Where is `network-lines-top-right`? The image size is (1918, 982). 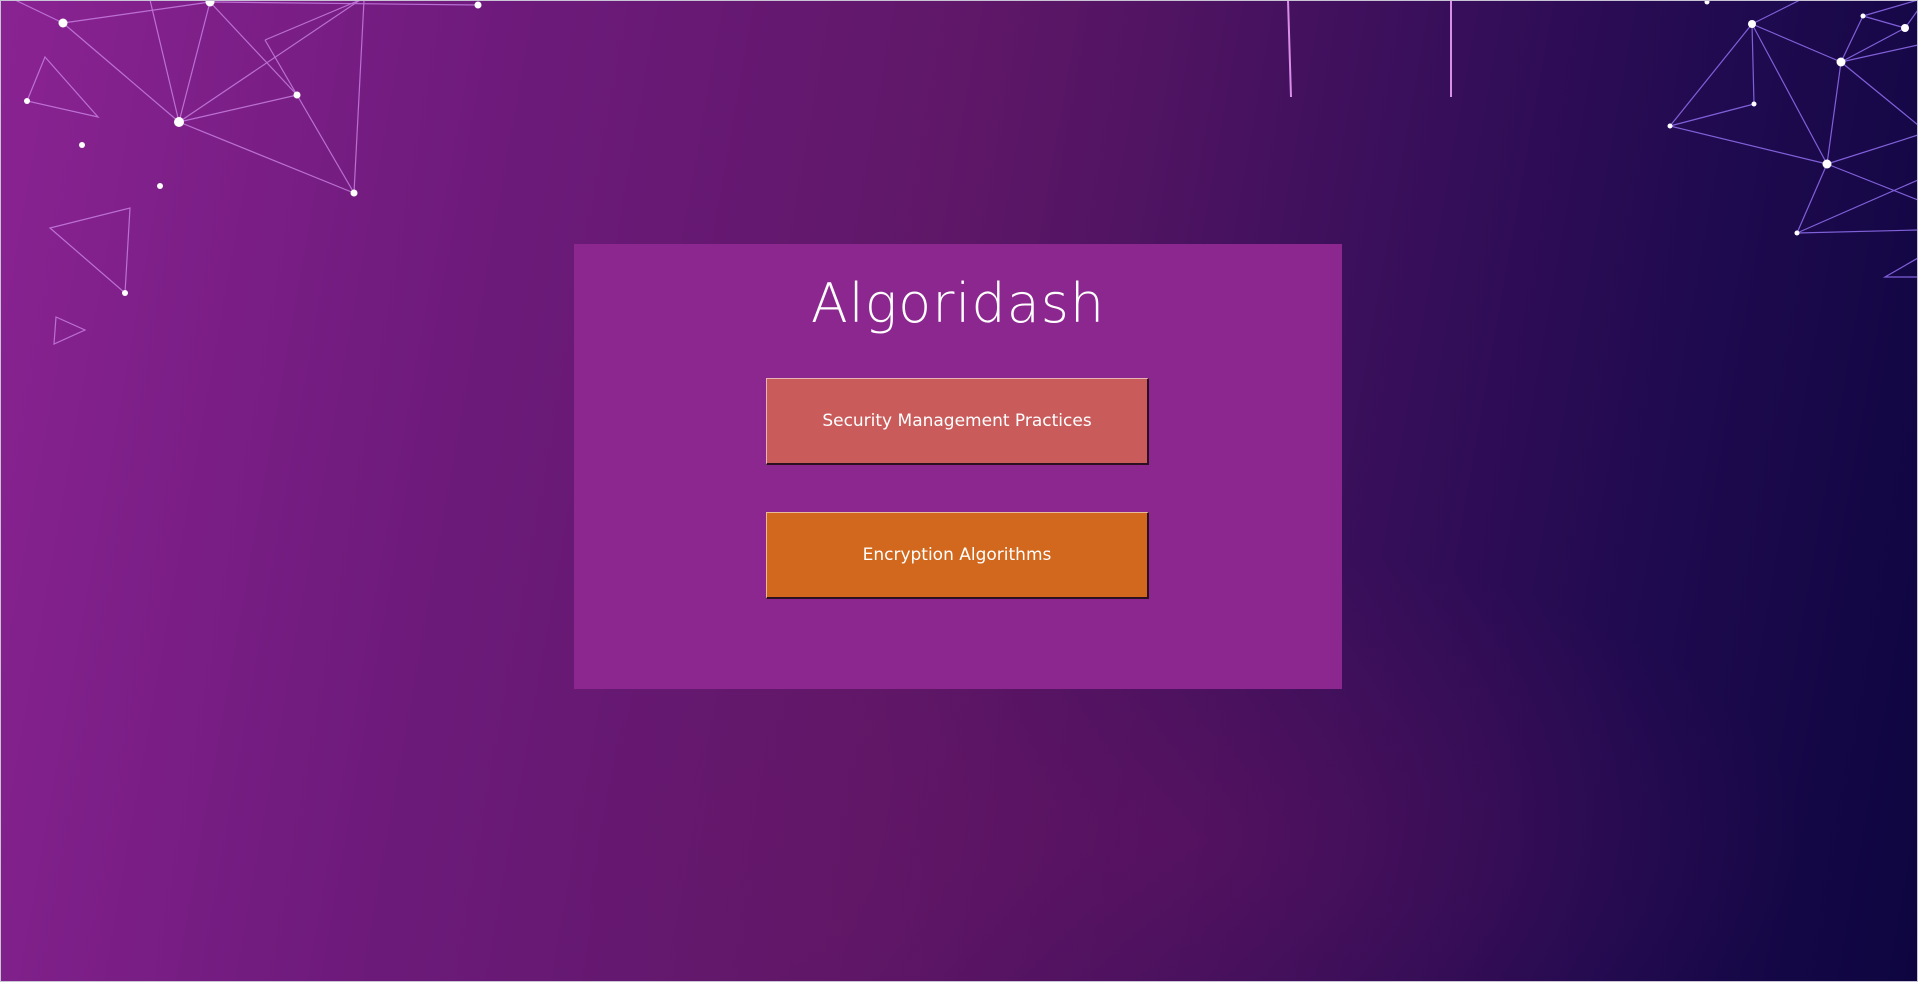
network-lines-top-right is located at coordinates (1793, 139).